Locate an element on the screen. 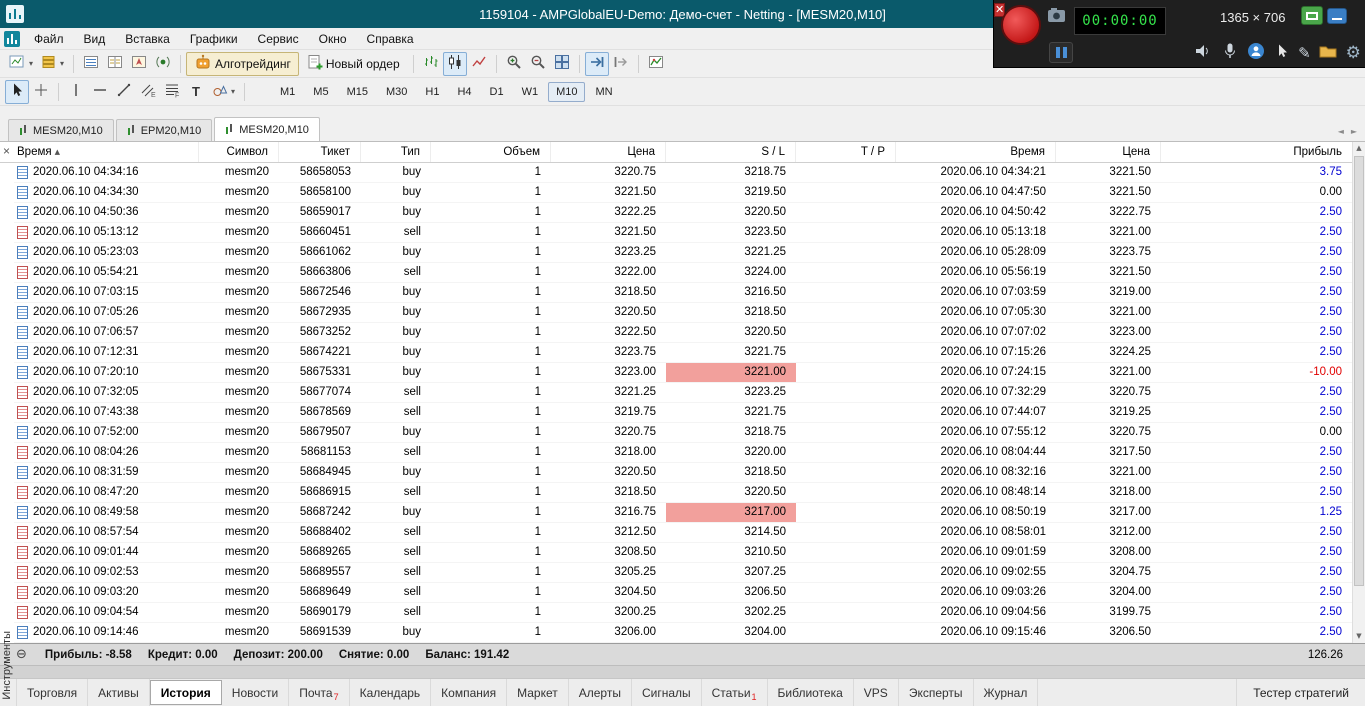 This screenshot has height=706, width=1365. display-button is located at coordinates (1312, 15).